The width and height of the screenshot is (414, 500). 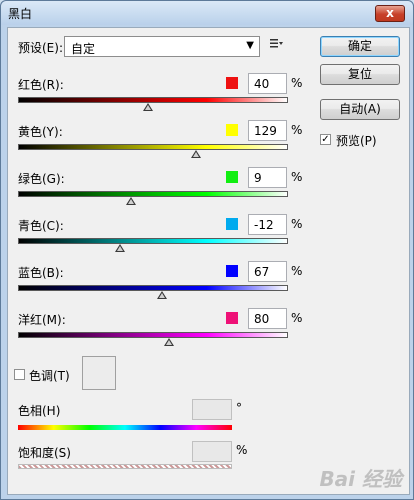 What do you see at coordinates (297, 318) in the screenshot?
I see `magenta-unit: %` at bounding box center [297, 318].